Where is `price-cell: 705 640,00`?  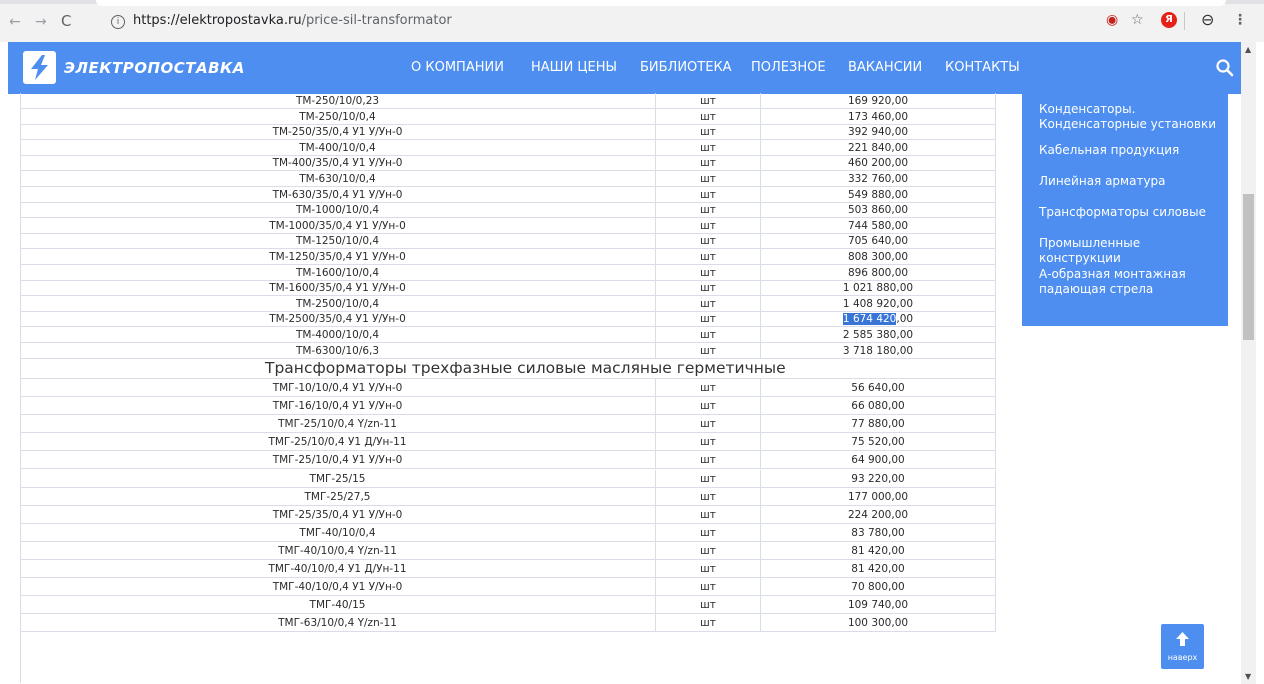
price-cell: 705 640,00 is located at coordinates (878, 241).